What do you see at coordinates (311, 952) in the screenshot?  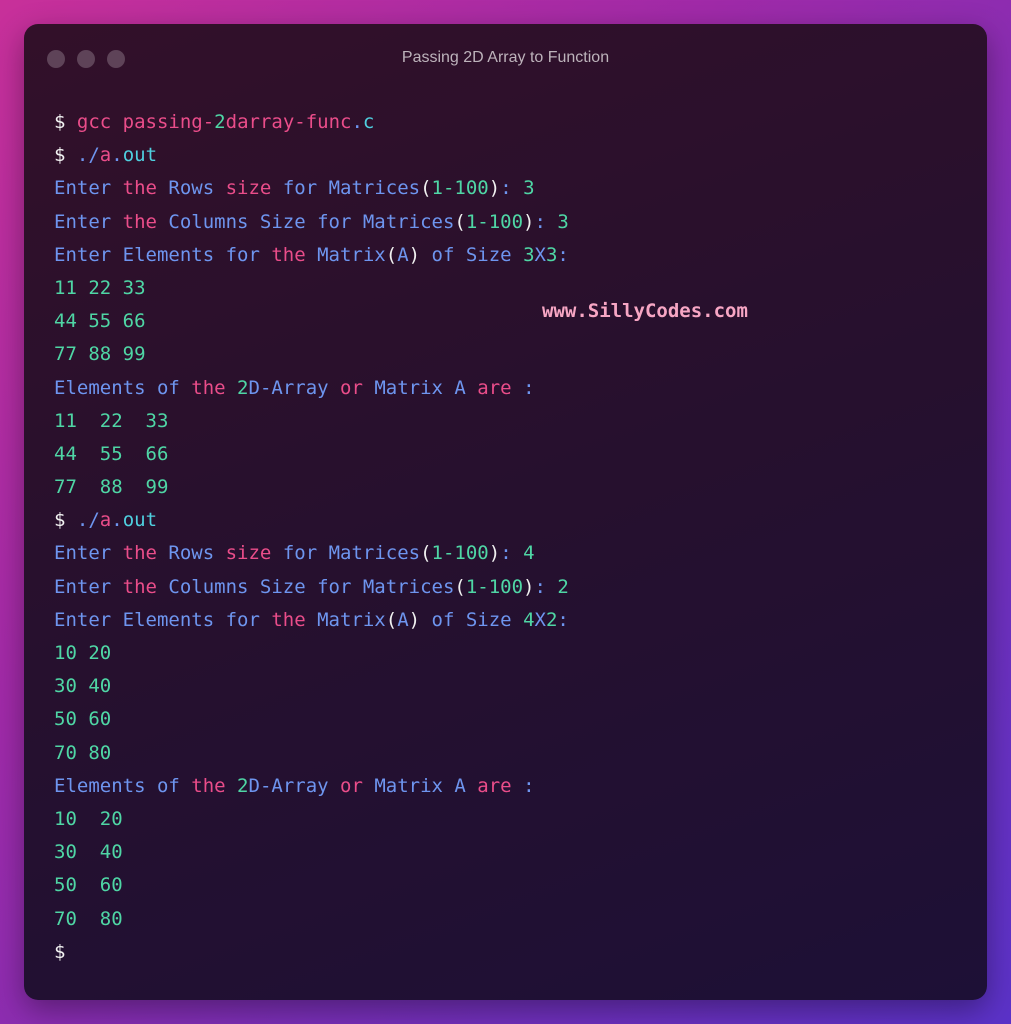 I see `terminal-line: $` at bounding box center [311, 952].